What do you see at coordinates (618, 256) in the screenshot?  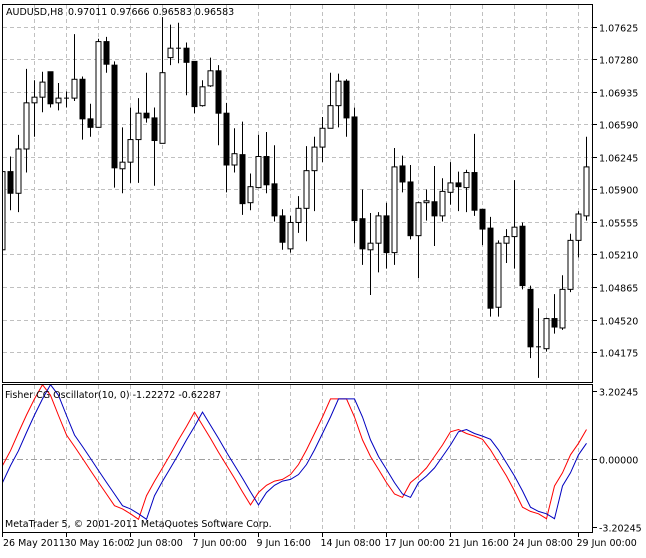 I see `price-tick-label: 1.05210` at bounding box center [618, 256].